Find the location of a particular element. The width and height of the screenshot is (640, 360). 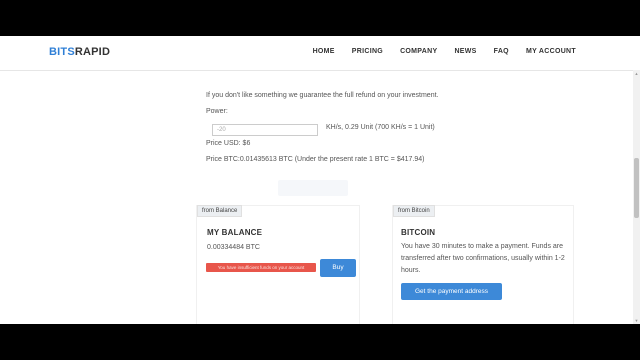

nav-my-account: MY ACCOUNT is located at coordinates (551, 51).